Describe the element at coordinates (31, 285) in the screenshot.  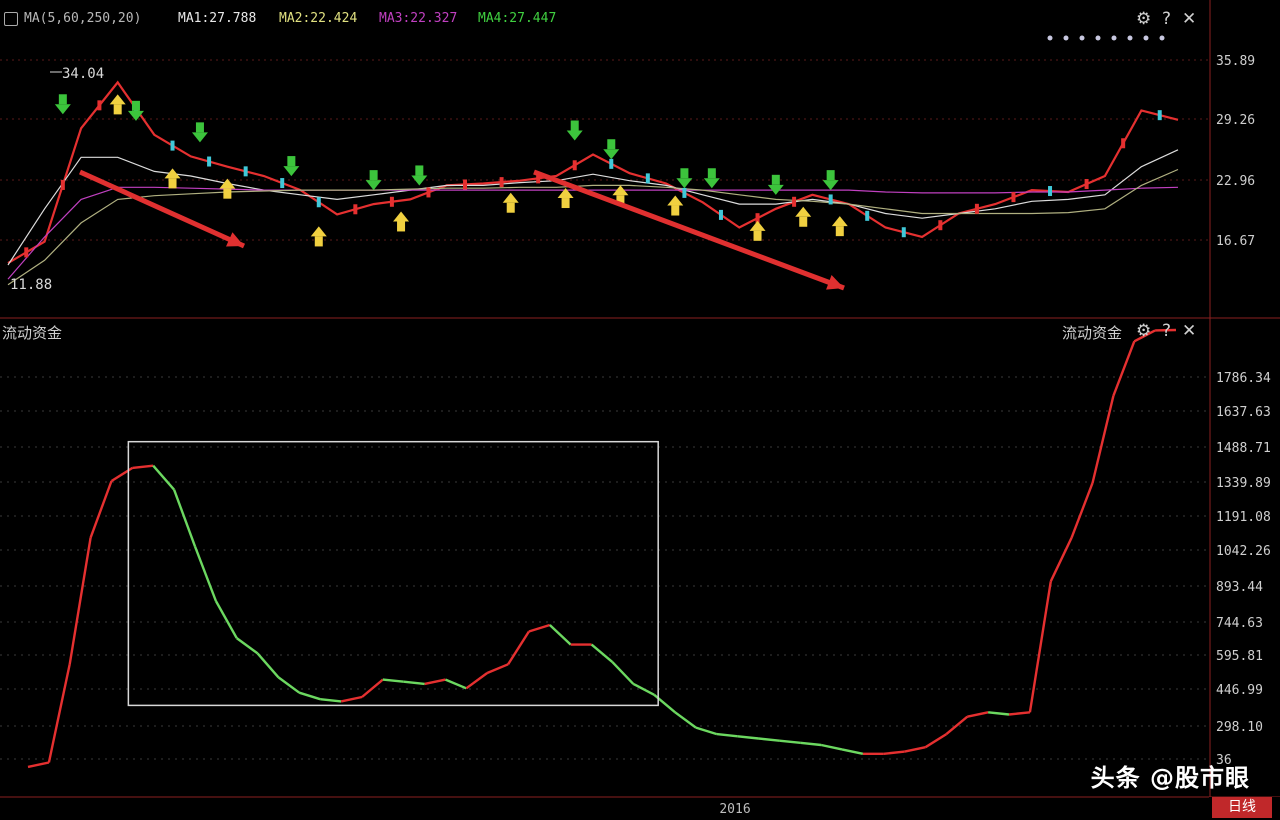
I see `price-low-annotation: 11.88` at that location.